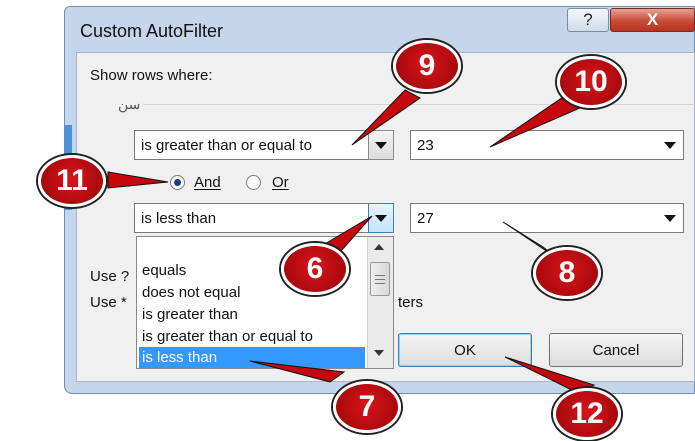  Describe the element at coordinates (587, 414) in the screenshot. I see `callout-badge-12: 12` at that location.